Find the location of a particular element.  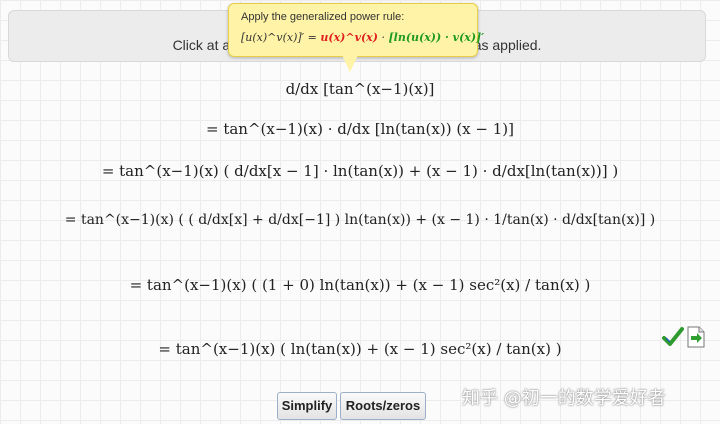

tooltip-formula-ln: [ln(u(x)) · v(x)]′ is located at coordinates (436, 37).